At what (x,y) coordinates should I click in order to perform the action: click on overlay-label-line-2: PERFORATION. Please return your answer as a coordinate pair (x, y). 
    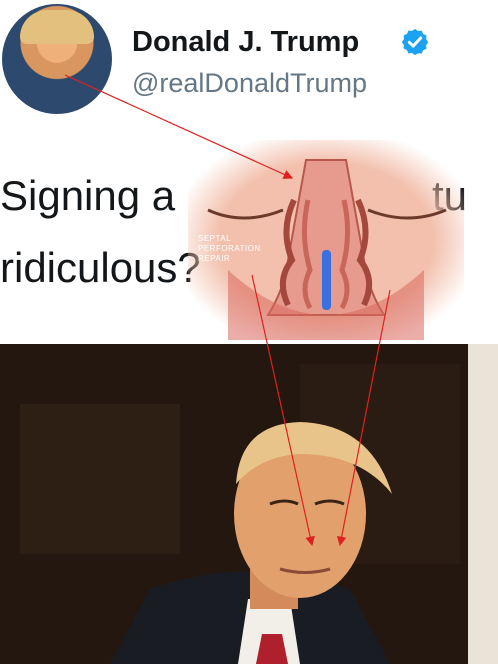
    Looking at the image, I should click on (229, 248).